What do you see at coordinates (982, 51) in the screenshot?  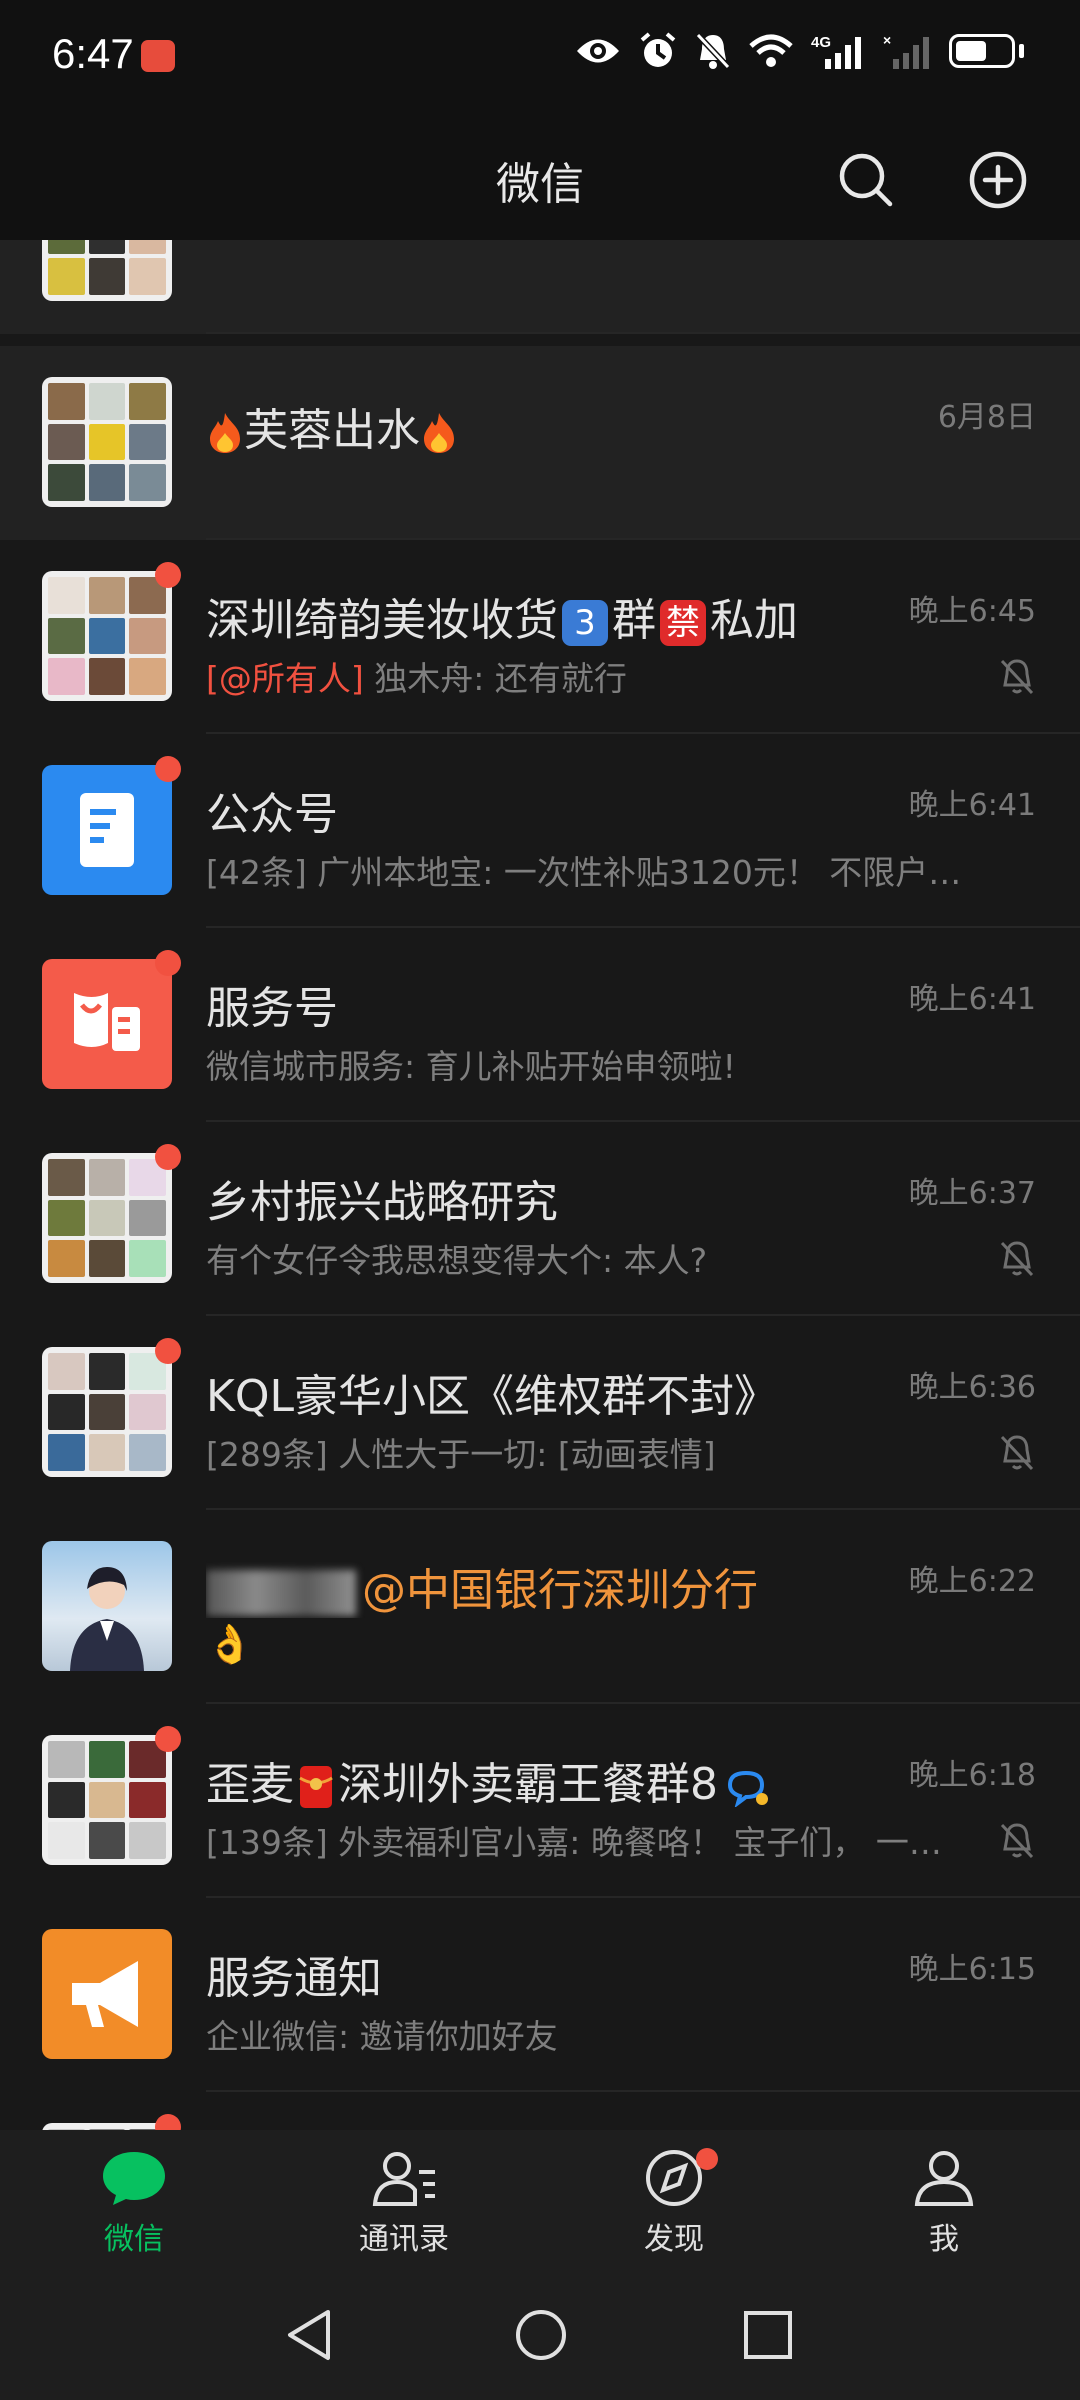 I see `battery-icon` at bounding box center [982, 51].